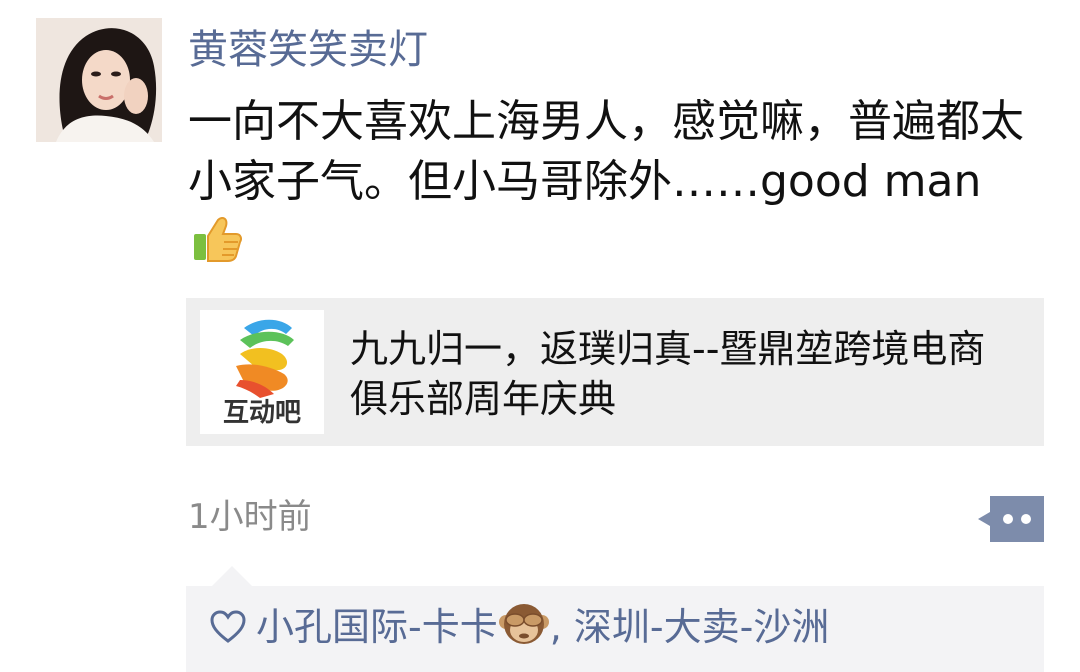 This screenshot has height=672, width=1080. I want to click on avatar, so click(99, 80).